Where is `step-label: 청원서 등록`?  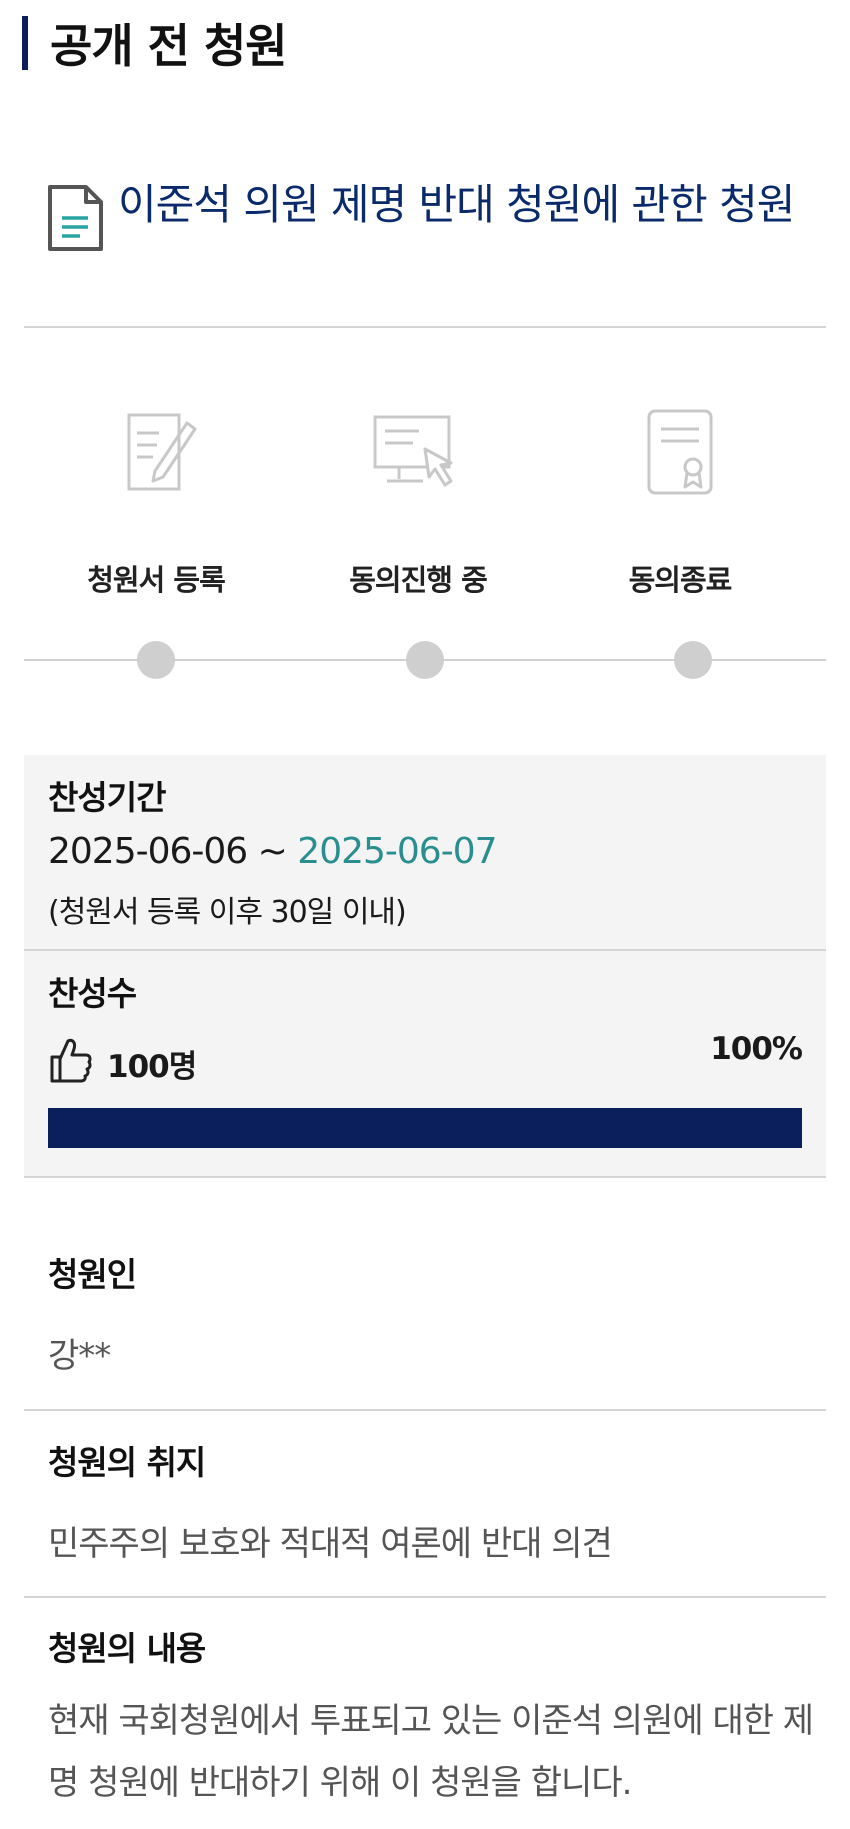
step-label: 청원서 등록 is located at coordinates (156, 580).